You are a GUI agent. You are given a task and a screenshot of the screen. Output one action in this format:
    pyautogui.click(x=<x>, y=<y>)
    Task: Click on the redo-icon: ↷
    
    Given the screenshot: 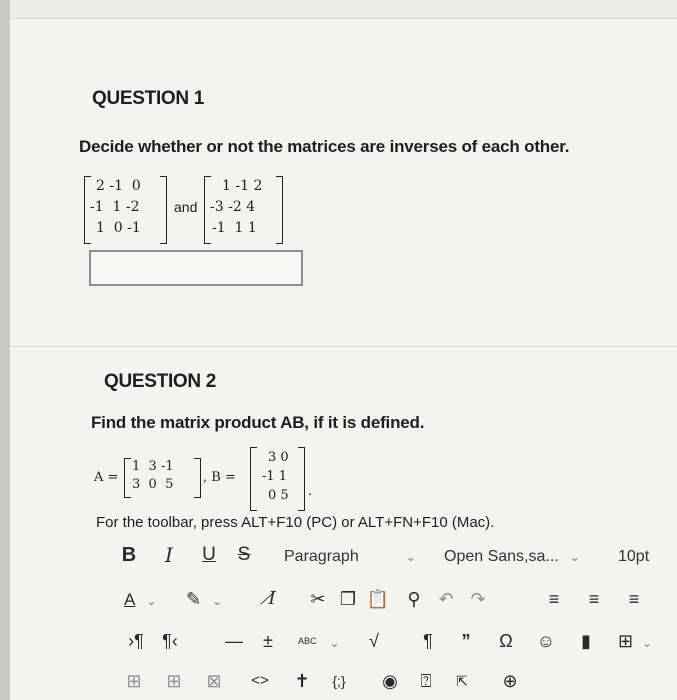 What is the action you would take?
    pyautogui.click(x=478, y=599)
    